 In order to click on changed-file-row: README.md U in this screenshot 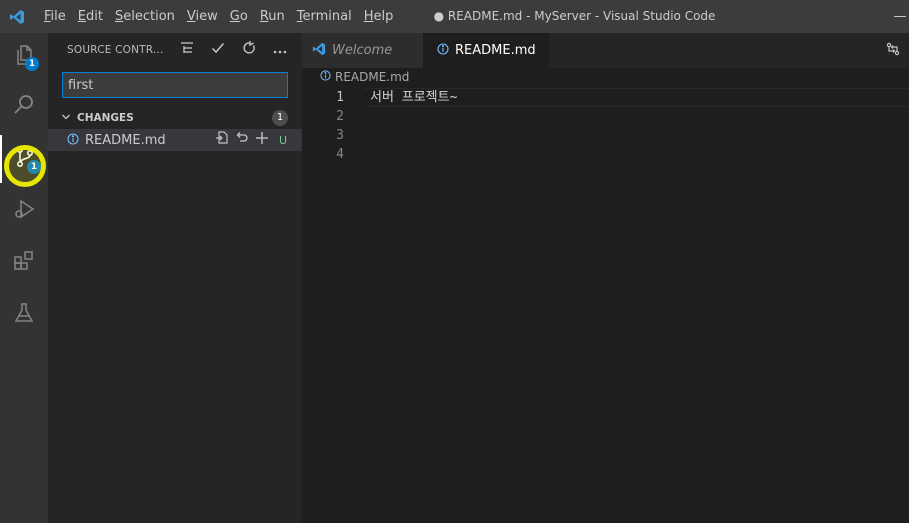, I will do `click(175, 140)`.